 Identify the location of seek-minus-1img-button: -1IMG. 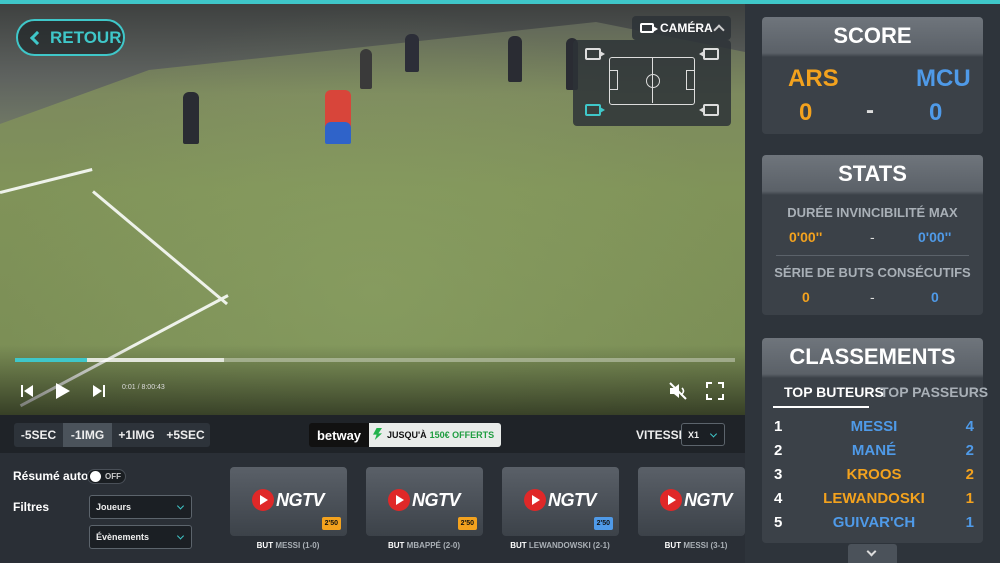
(87, 435).